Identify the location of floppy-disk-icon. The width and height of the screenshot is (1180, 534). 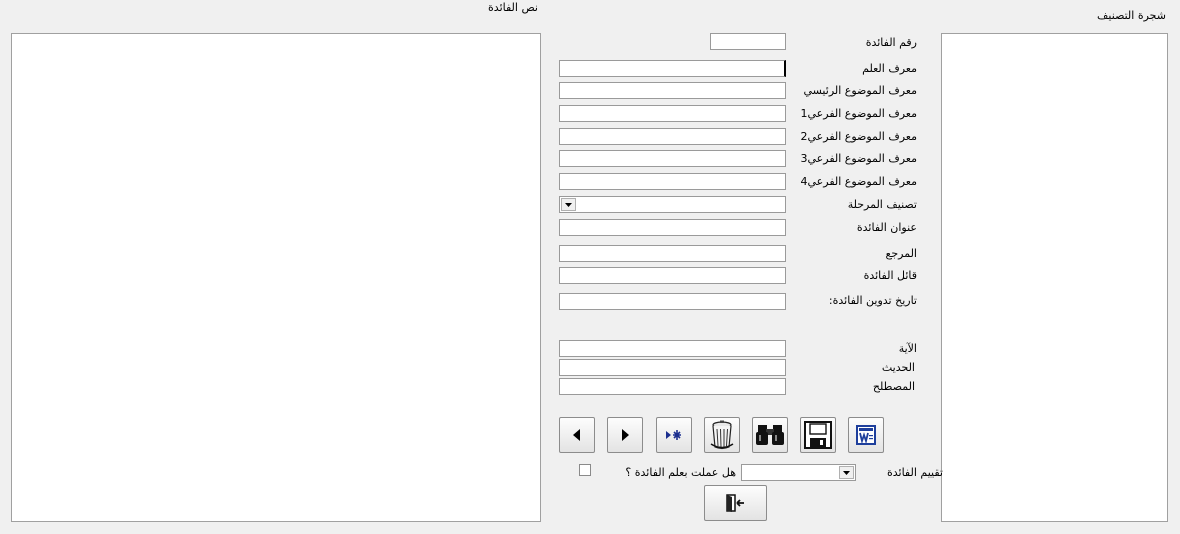
(818, 435).